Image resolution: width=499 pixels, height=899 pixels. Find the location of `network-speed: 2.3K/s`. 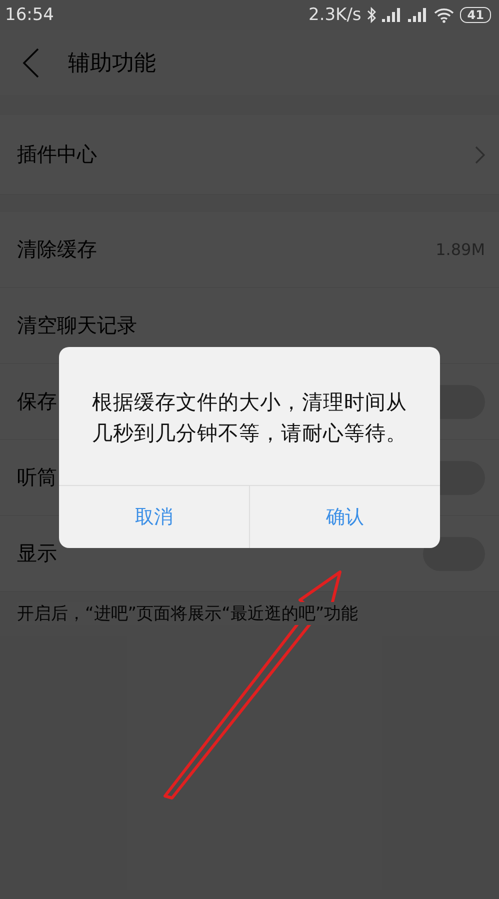

network-speed: 2.3K/s is located at coordinates (335, 15).